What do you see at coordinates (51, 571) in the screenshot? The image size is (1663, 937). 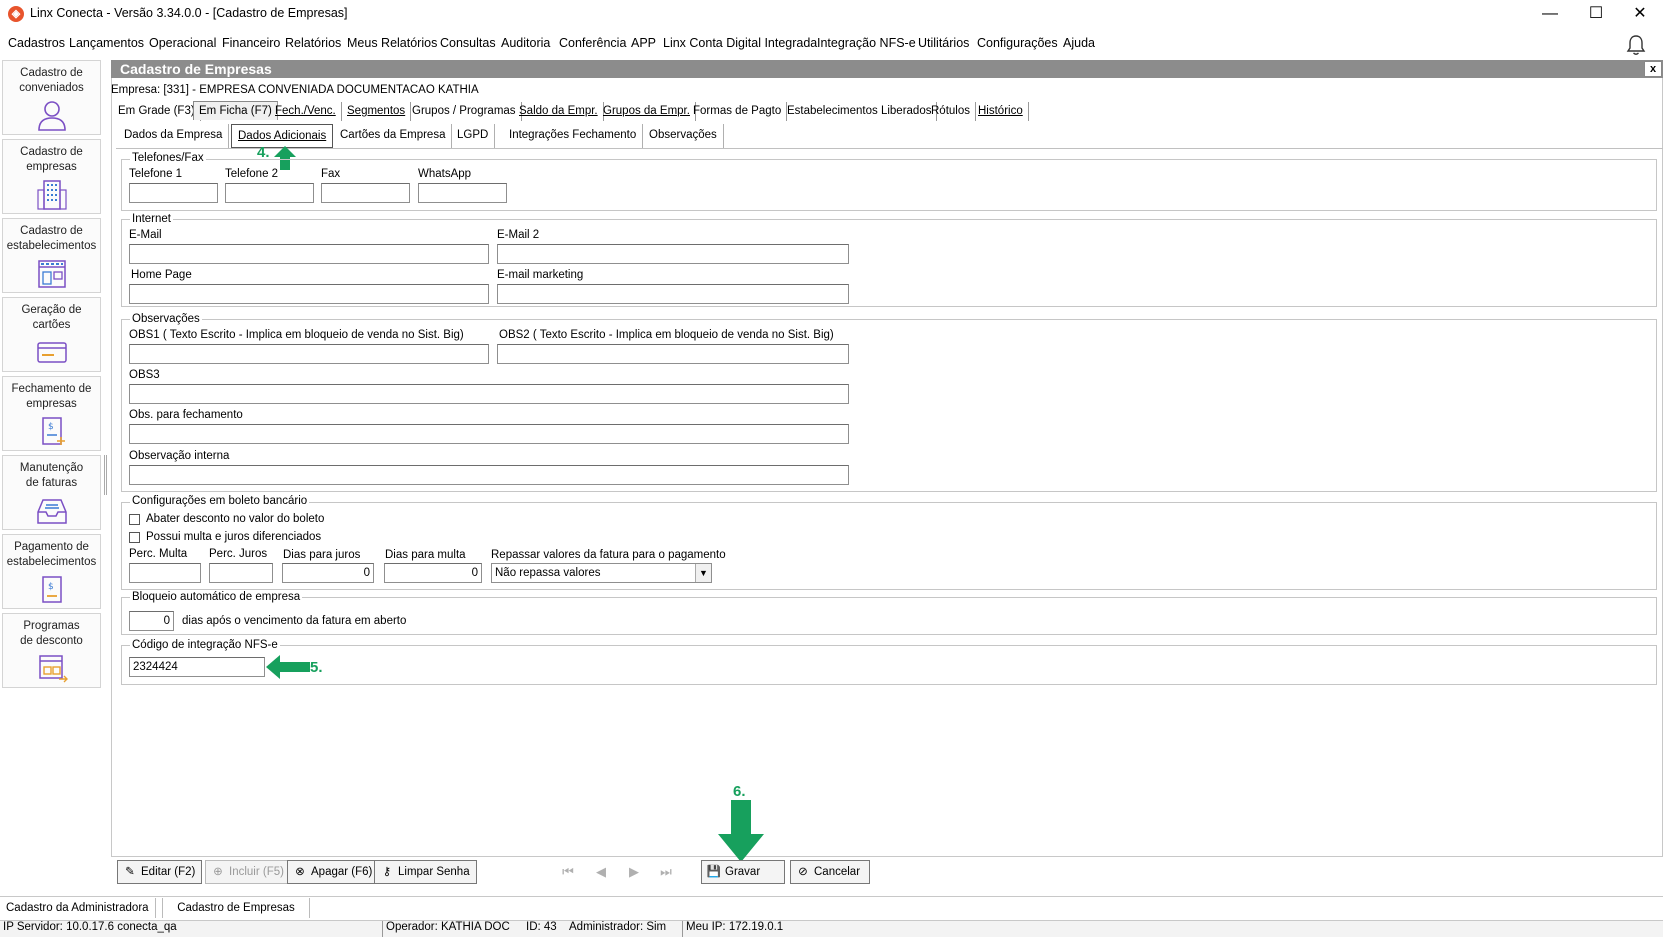 I see `sidebar-item-pagamento: Pagamento de estabelecimentos $` at bounding box center [51, 571].